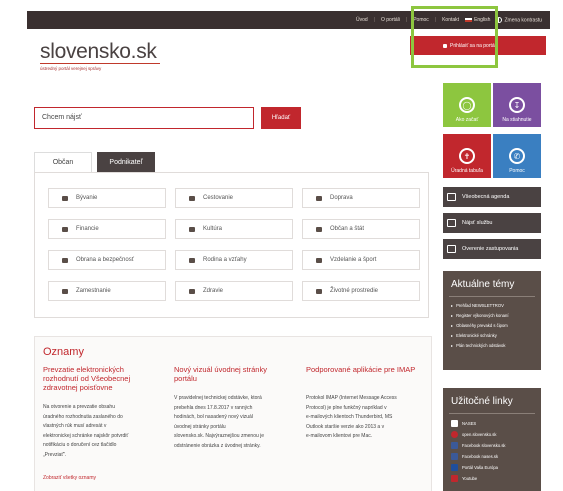  I want to click on list-item: NASES, so click(496, 423).